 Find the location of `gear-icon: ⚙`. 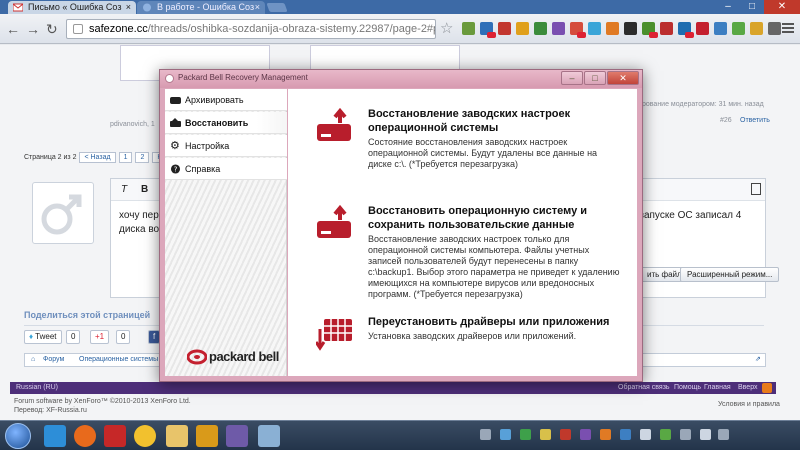

gear-icon: ⚙ is located at coordinates (175, 146).